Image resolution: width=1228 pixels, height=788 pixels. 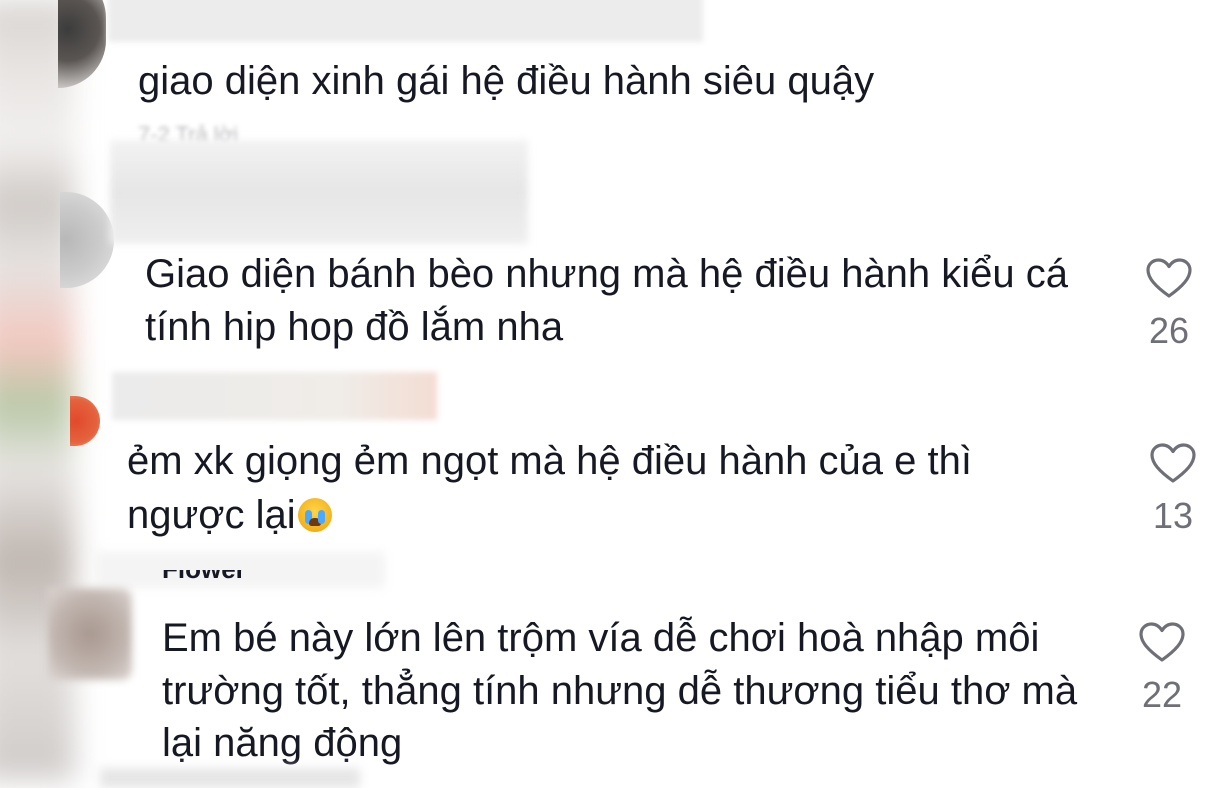 What do you see at coordinates (282, 743) in the screenshot?
I see `comment-text: lại năng động` at bounding box center [282, 743].